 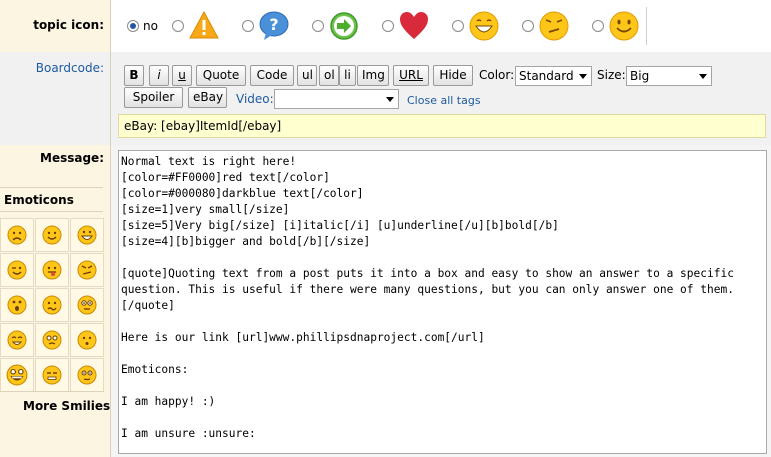 I want to click on ohmy-icon, so click(x=87, y=340).